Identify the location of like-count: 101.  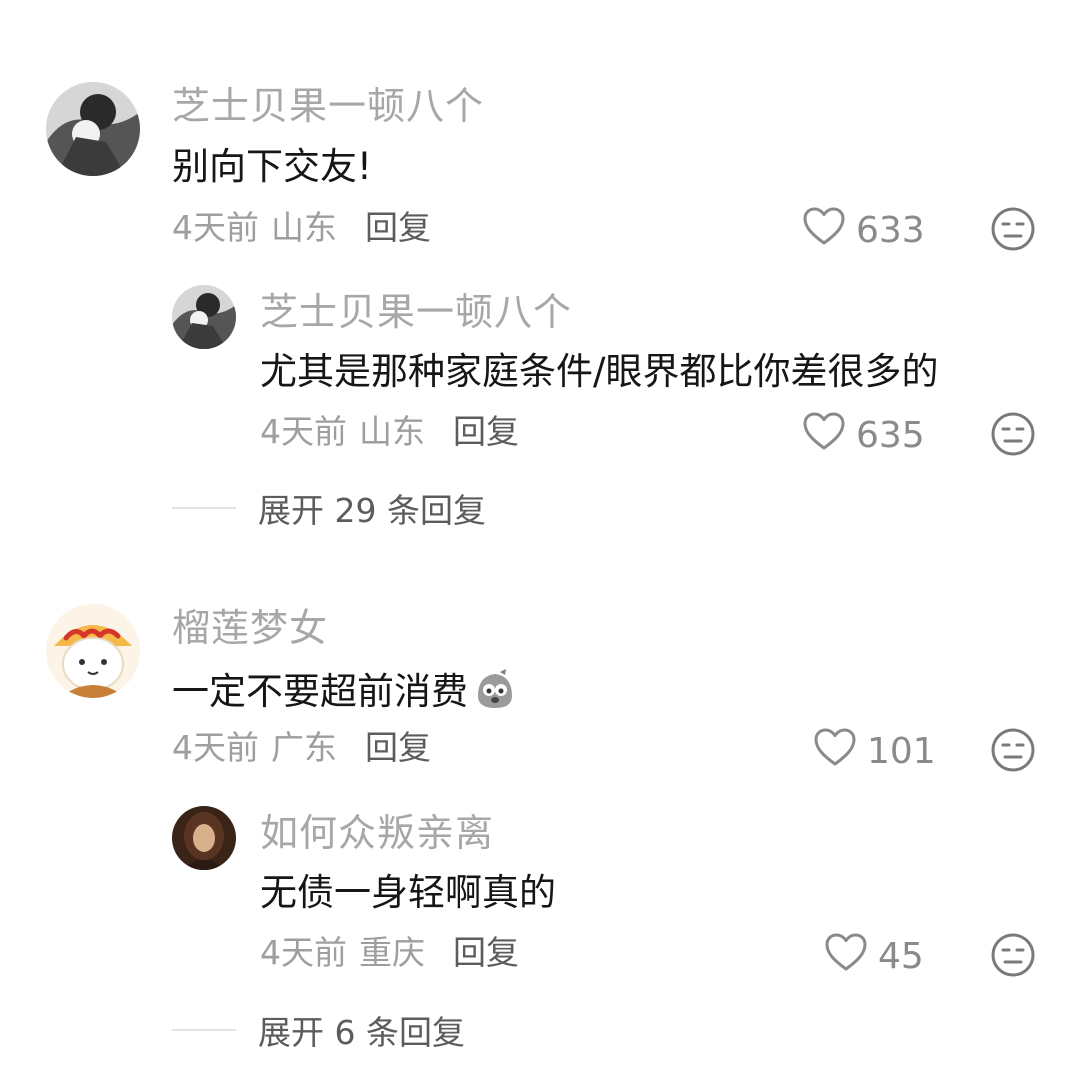
(901, 751).